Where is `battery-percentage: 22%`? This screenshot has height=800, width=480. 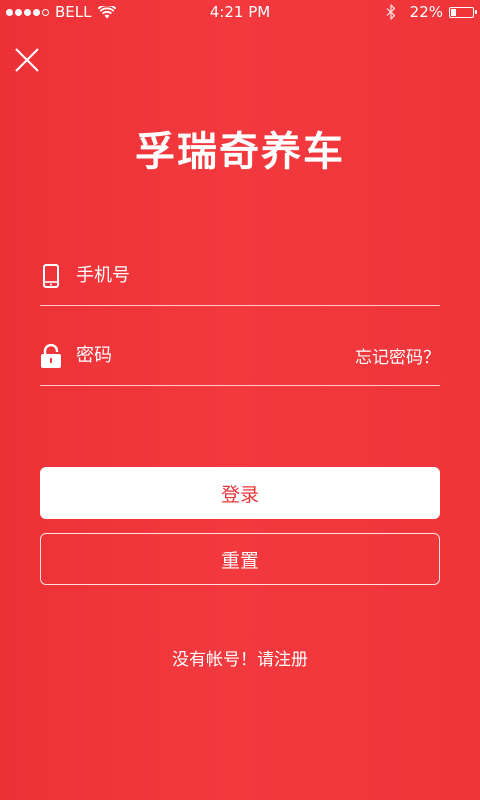 battery-percentage: 22% is located at coordinates (426, 12).